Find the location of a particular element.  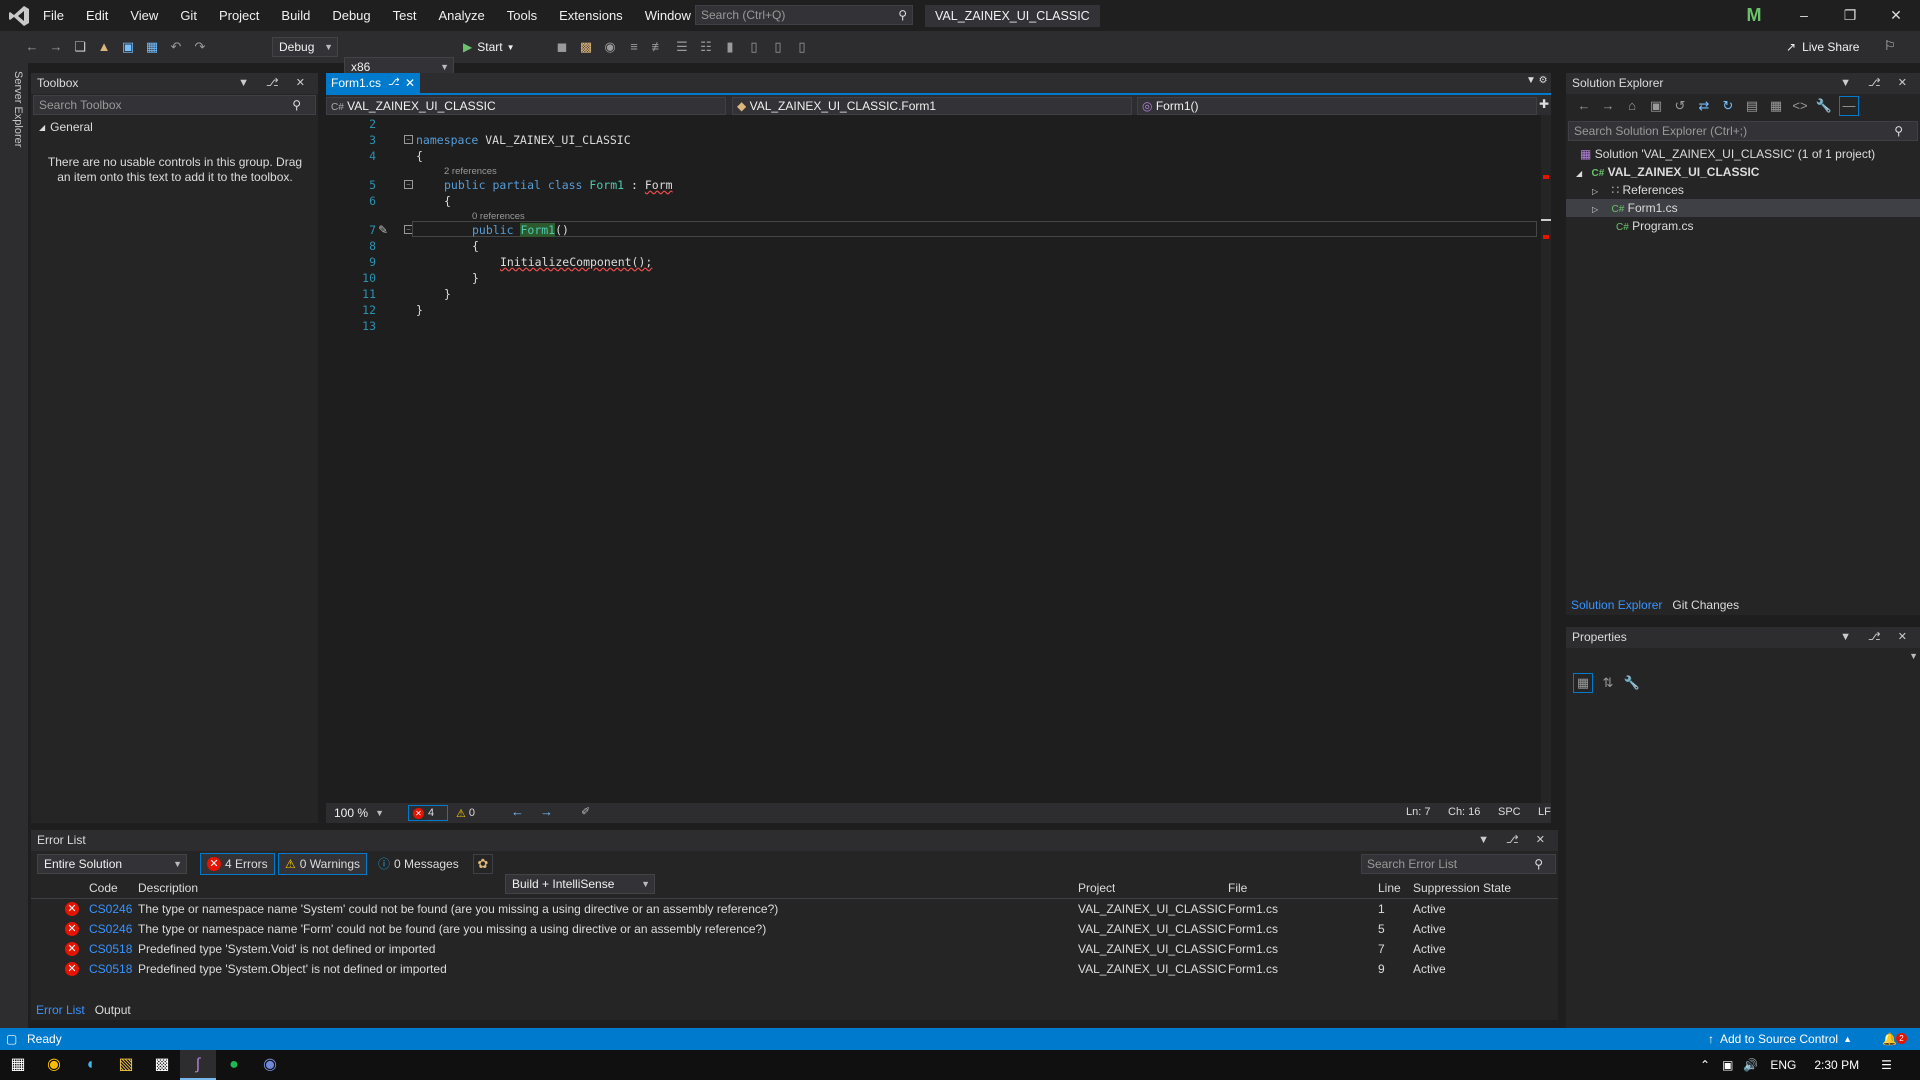

menu-tools: Tools is located at coordinates (522, 15).